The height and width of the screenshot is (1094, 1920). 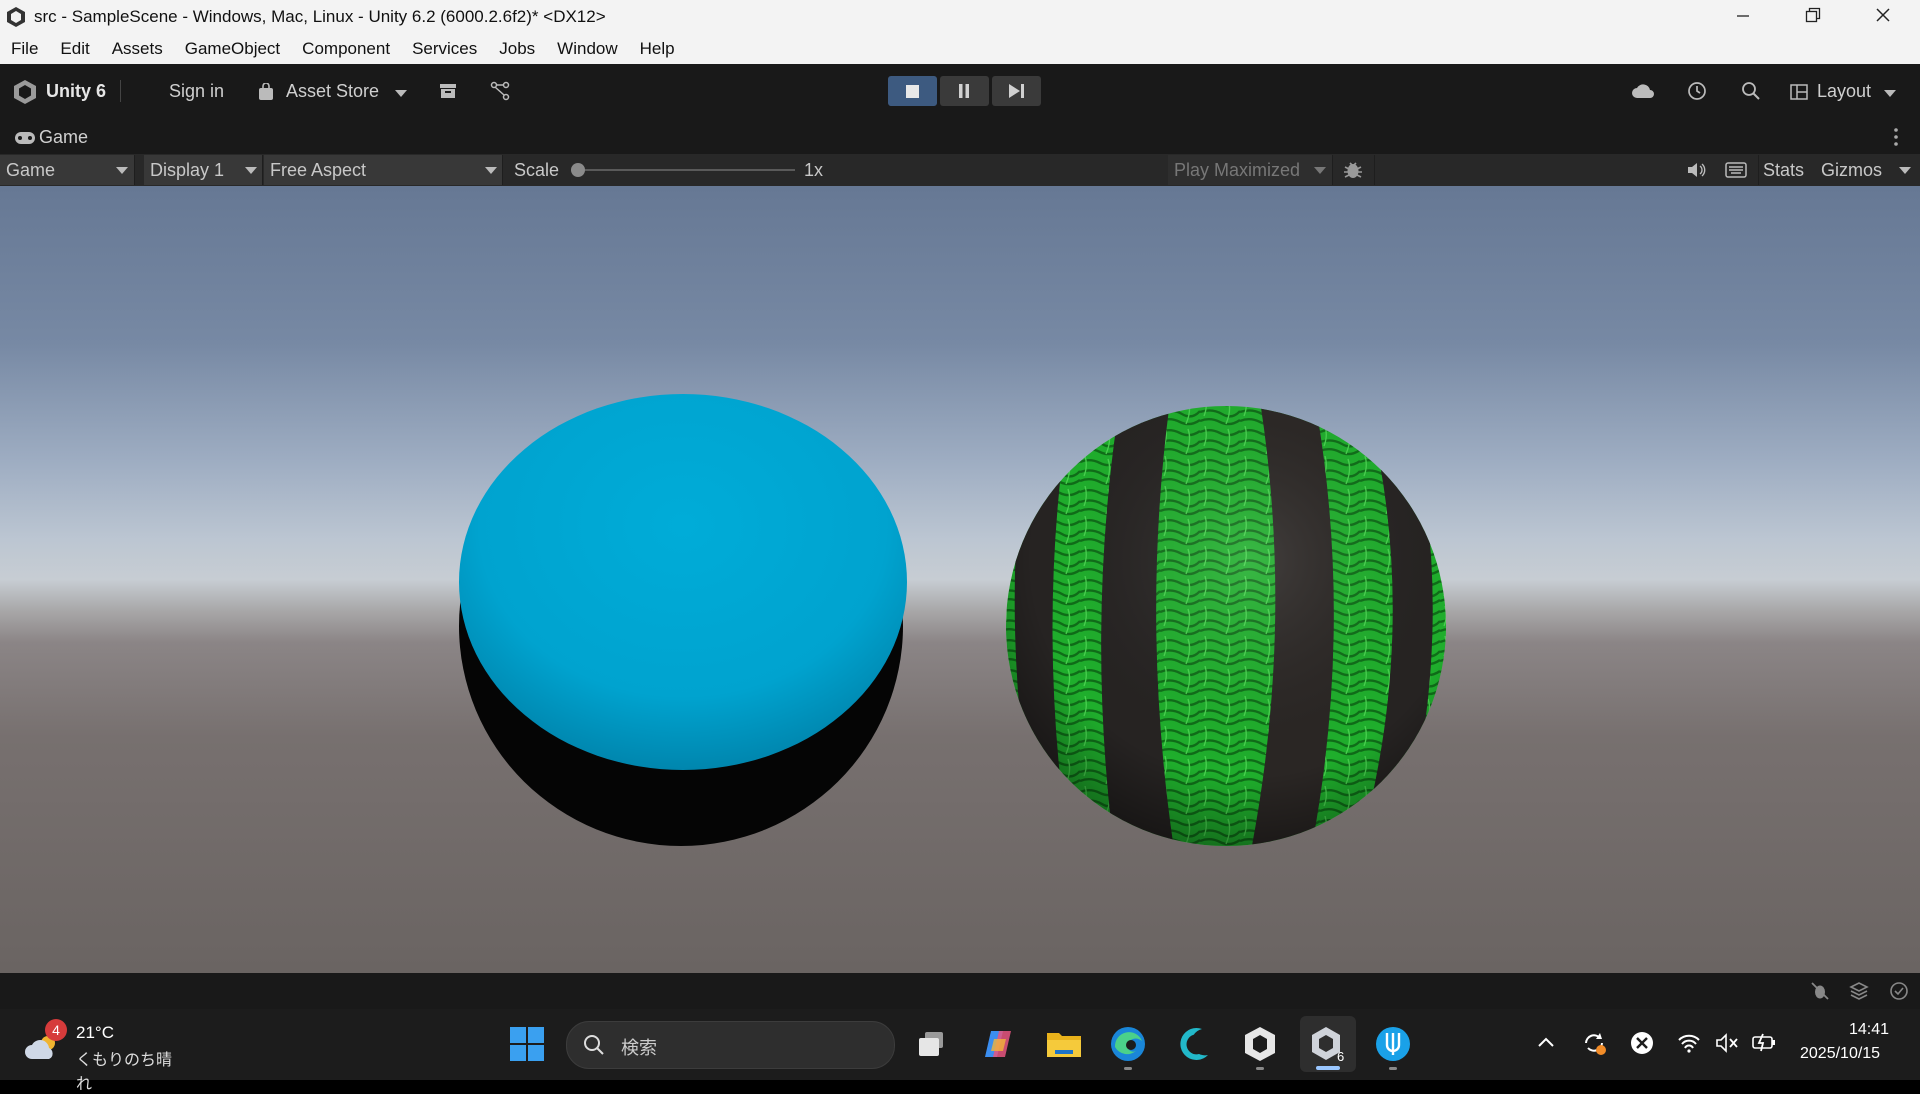 I want to click on speaker-muted-icon, so click(x=1727, y=1043).